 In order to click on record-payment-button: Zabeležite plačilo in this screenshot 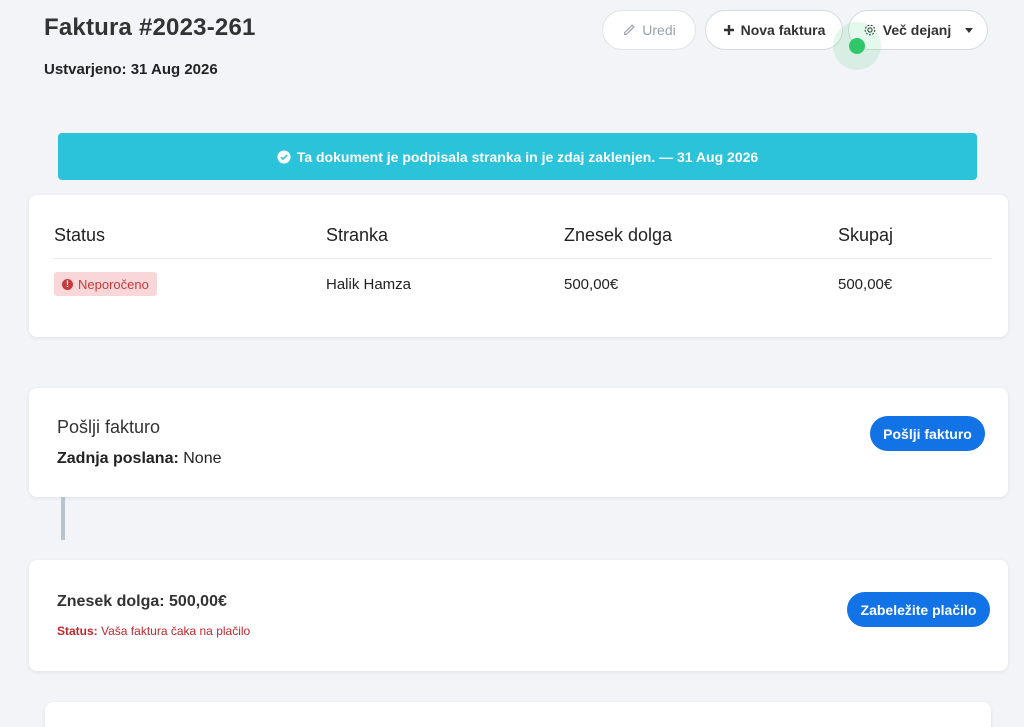, I will do `click(918, 609)`.